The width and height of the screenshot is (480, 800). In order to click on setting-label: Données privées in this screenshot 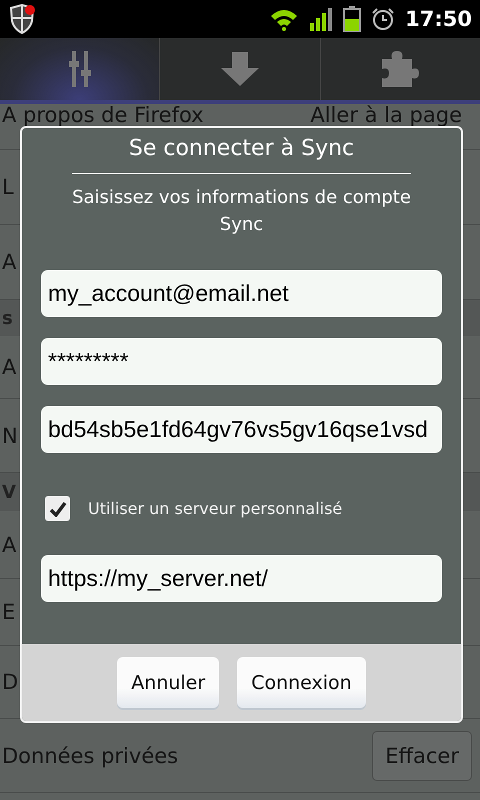, I will do `click(90, 755)`.